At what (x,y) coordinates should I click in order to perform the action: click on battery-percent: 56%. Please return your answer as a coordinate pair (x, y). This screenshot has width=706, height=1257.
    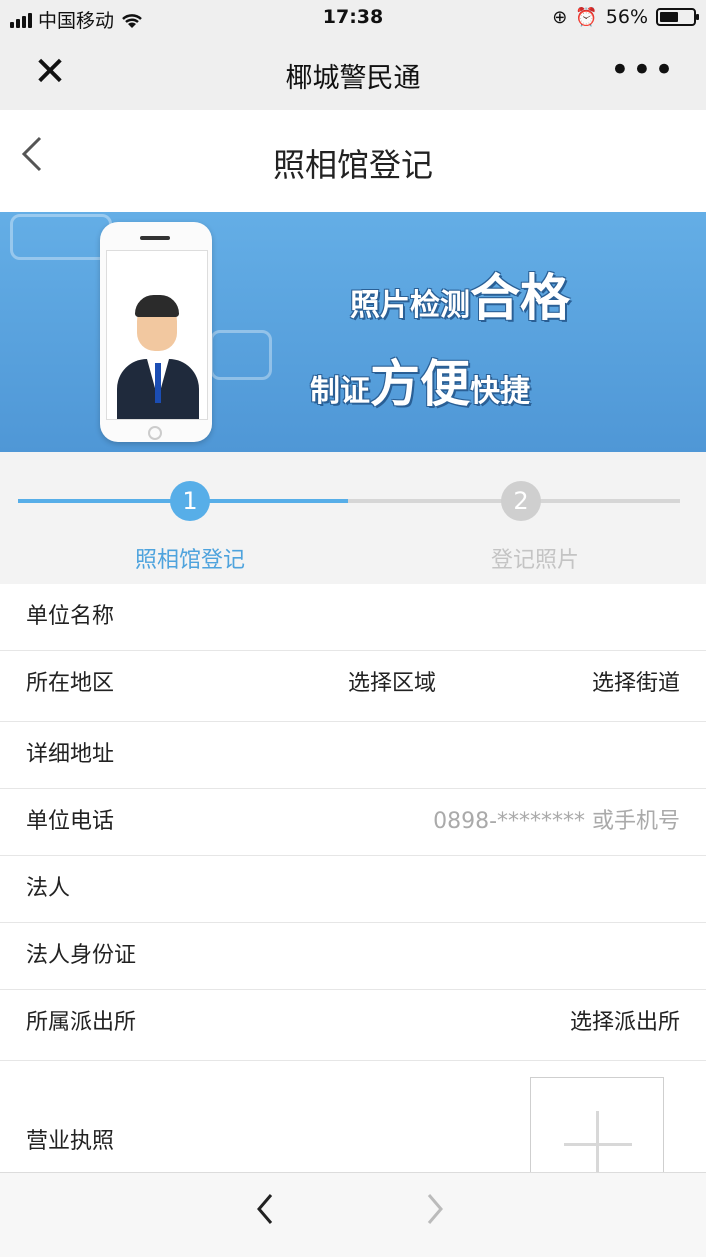
    Looking at the image, I should click on (626, 17).